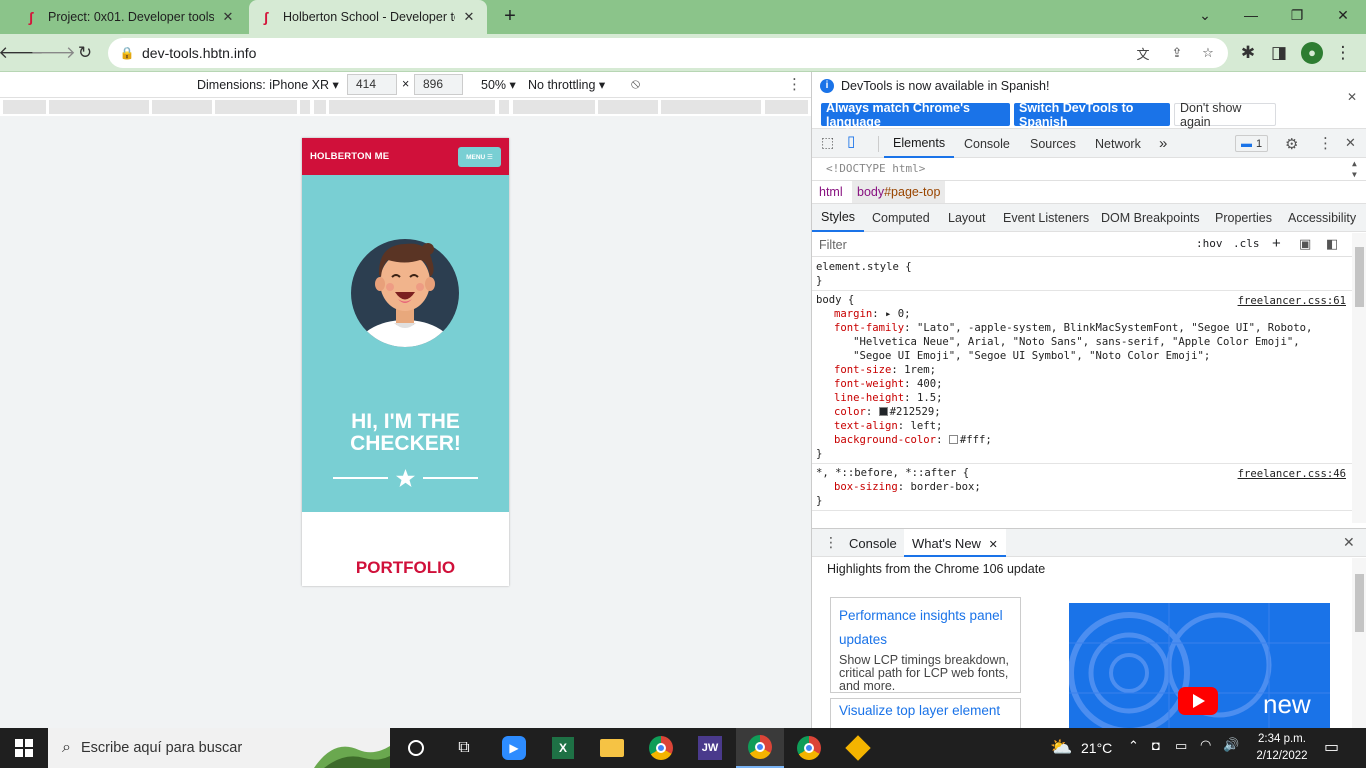 This screenshot has height=768, width=1366. I want to click on page-menu-button: MENU ☰, so click(479, 157).